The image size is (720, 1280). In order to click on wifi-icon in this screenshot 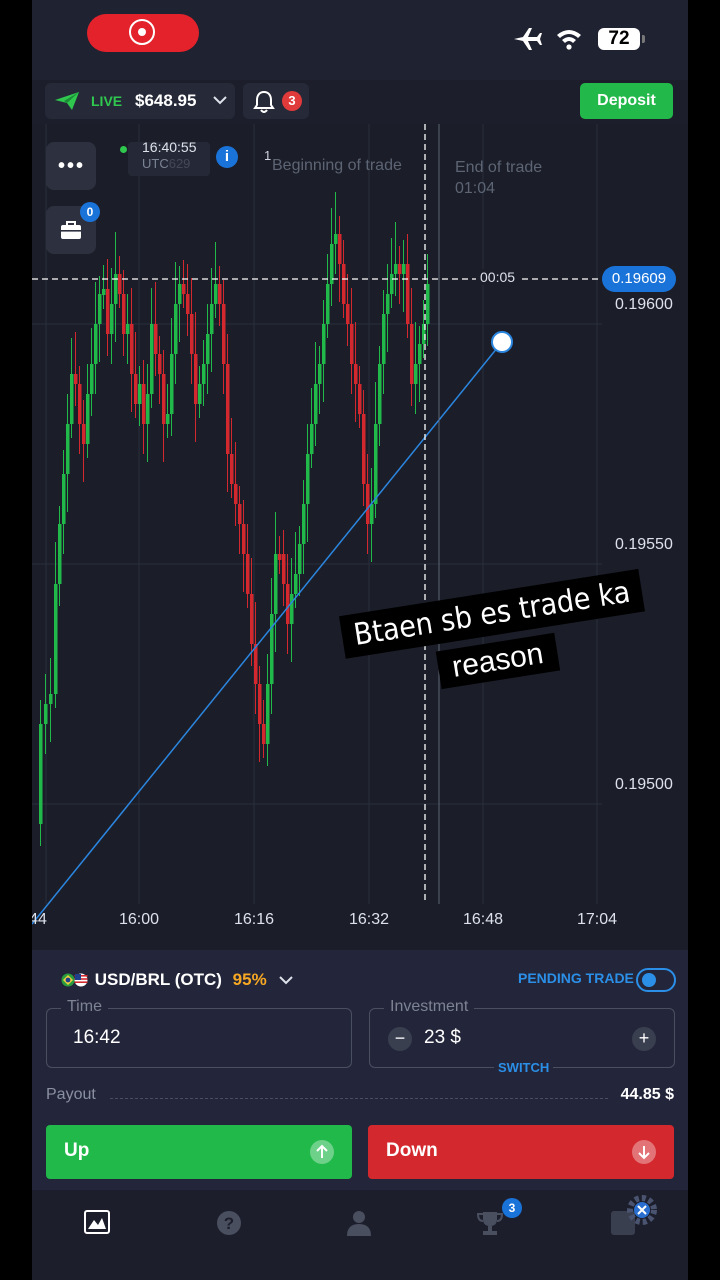, I will do `click(569, 40)`.